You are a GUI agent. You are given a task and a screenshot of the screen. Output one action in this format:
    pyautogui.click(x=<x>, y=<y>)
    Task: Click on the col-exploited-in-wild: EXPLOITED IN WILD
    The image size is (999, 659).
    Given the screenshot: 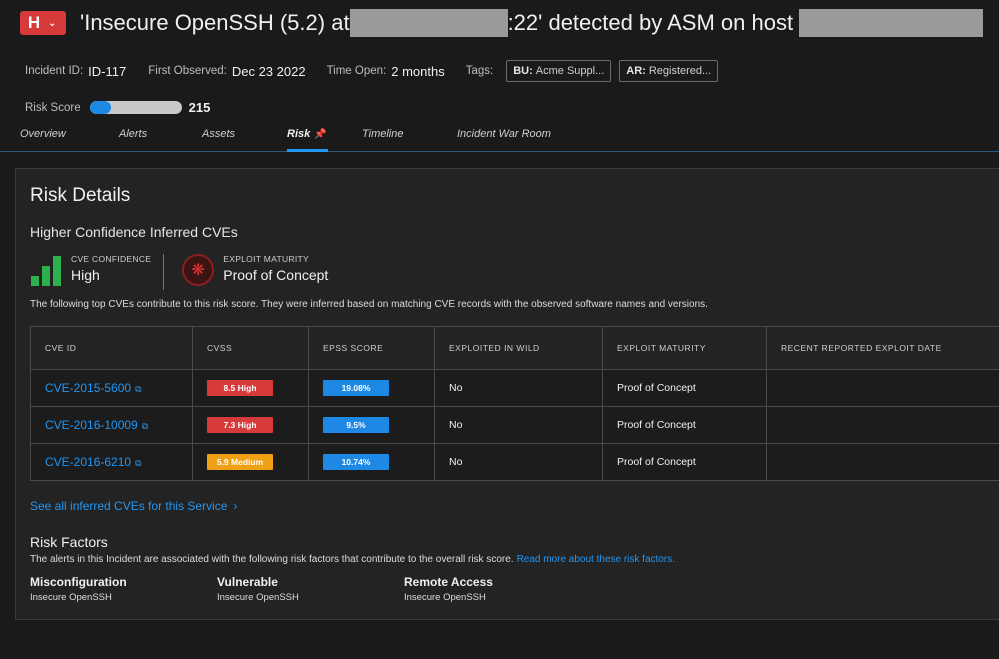 What is the action you would take?
    pyautogui.click(x=518, y=348)
    